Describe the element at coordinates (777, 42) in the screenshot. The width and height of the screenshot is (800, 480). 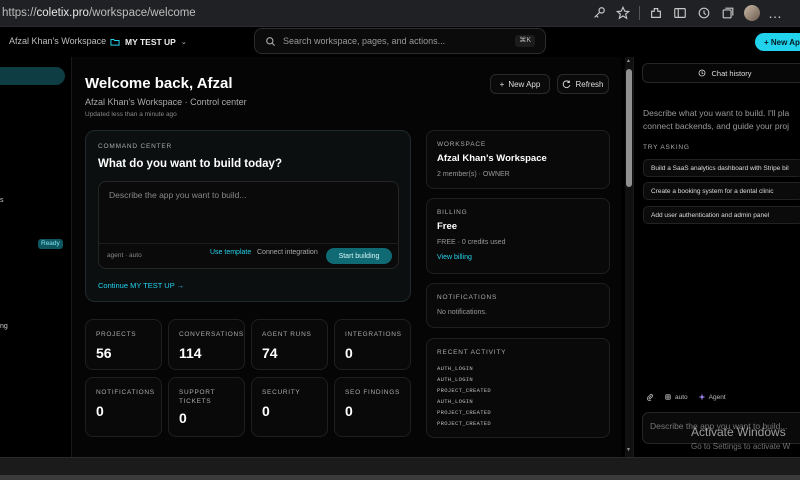
I see `new-app-header-button: + New App` at that location.